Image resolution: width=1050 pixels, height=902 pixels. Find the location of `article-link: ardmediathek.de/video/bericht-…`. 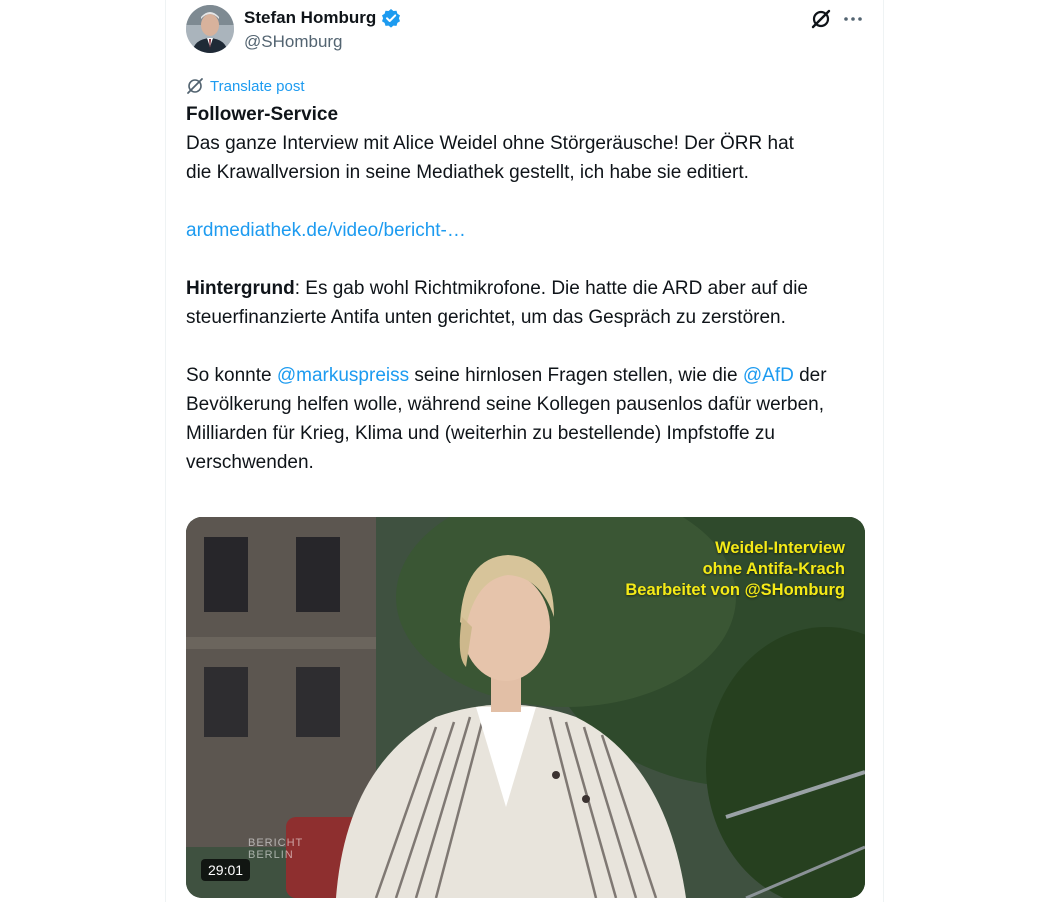

article-link: ardmediathek.de/video/bericht-… is located at coordinates (326, 230).